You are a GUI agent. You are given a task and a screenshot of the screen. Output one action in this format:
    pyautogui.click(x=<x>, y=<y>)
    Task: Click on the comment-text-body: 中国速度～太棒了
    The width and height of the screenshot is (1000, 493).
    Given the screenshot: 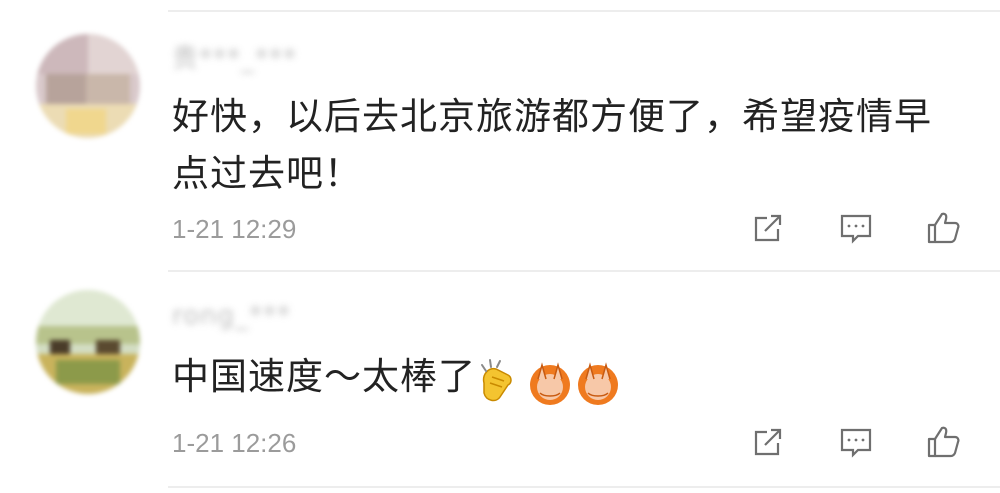 What is the action you would take?
    pyautogui.click(x=324, y=376)
    